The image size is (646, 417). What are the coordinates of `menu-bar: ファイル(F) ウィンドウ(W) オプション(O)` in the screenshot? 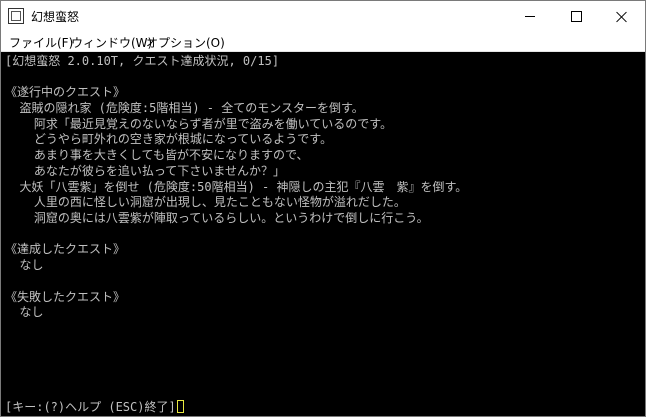 It's located at (323, 42).